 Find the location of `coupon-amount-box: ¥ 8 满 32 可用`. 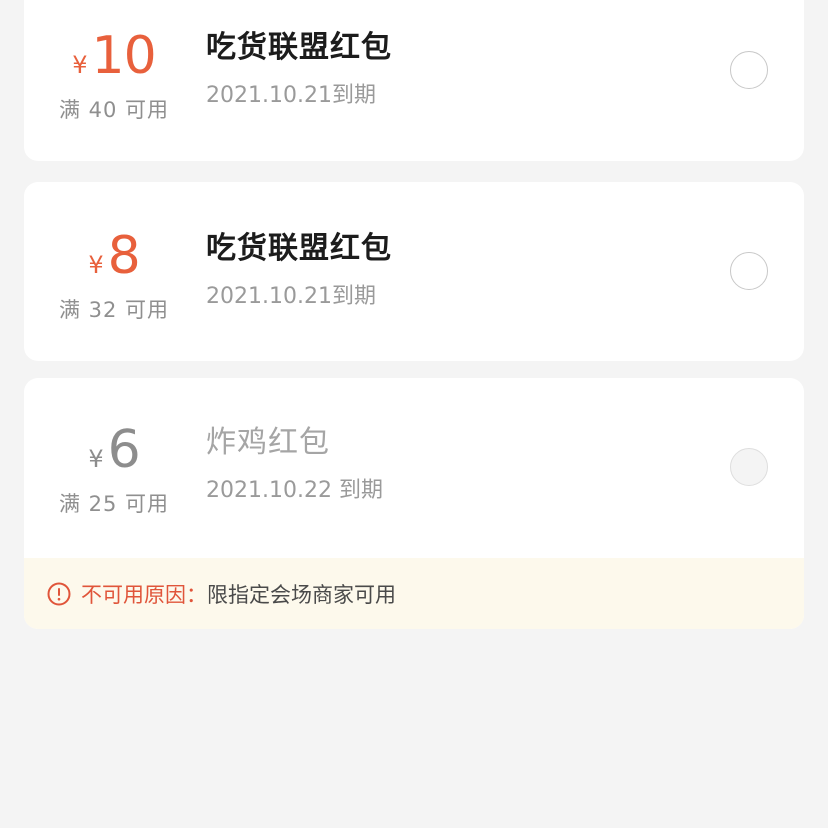

coupon-amount-box: ¥ 8 满 32 可用 is located at coordinates (114, 277).